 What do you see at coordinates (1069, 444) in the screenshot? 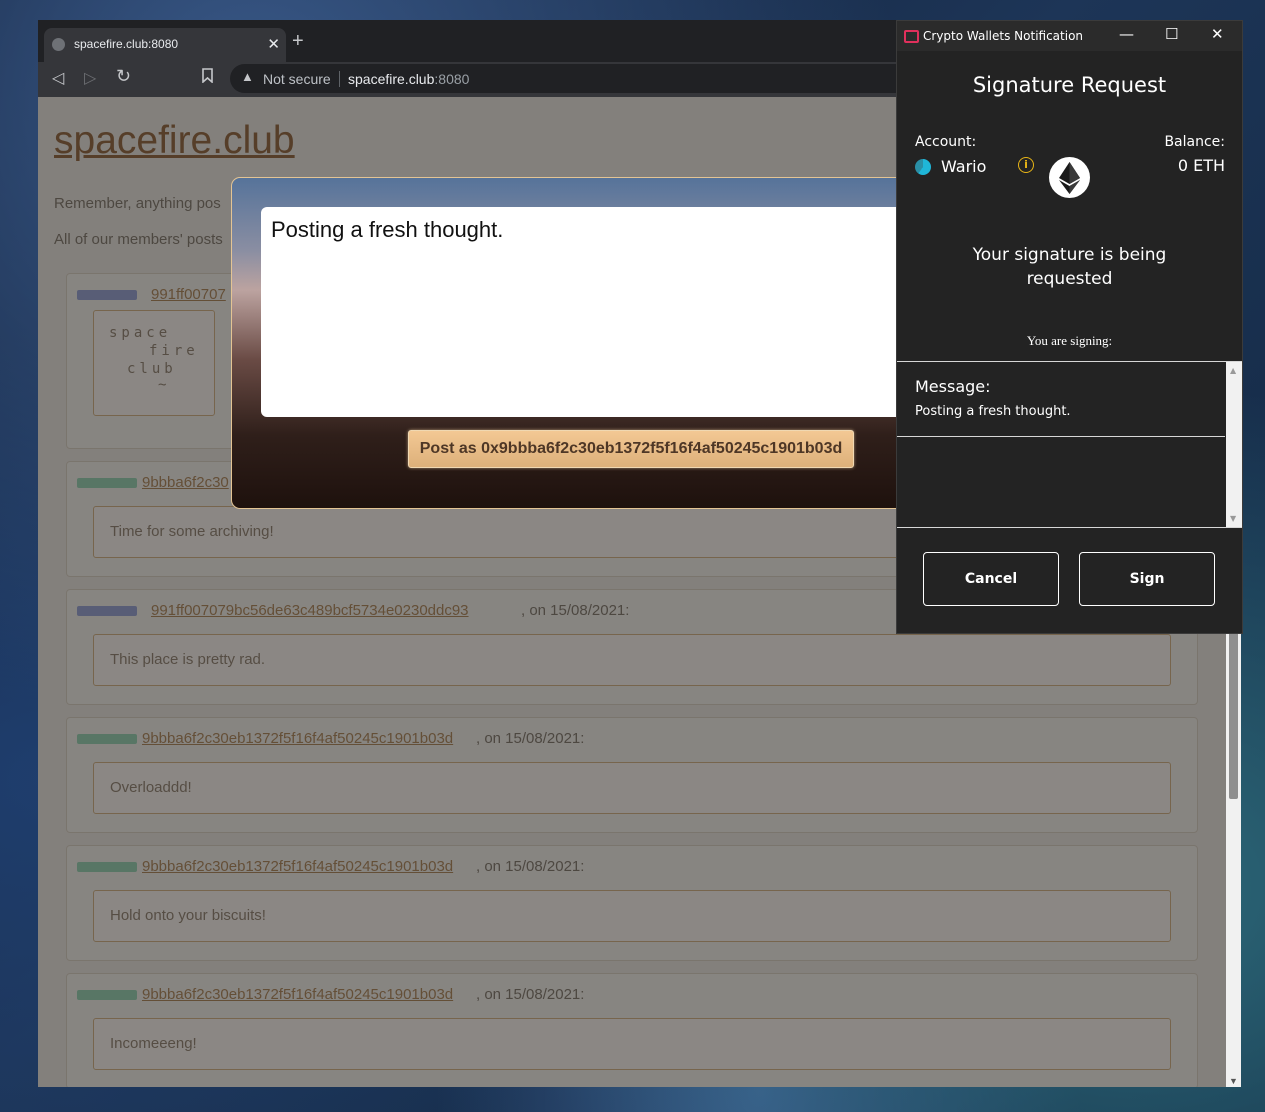
I see `message-panel: Message: Posting a fresh thought. ▲ ▼` at bounding box center [1069, 444].